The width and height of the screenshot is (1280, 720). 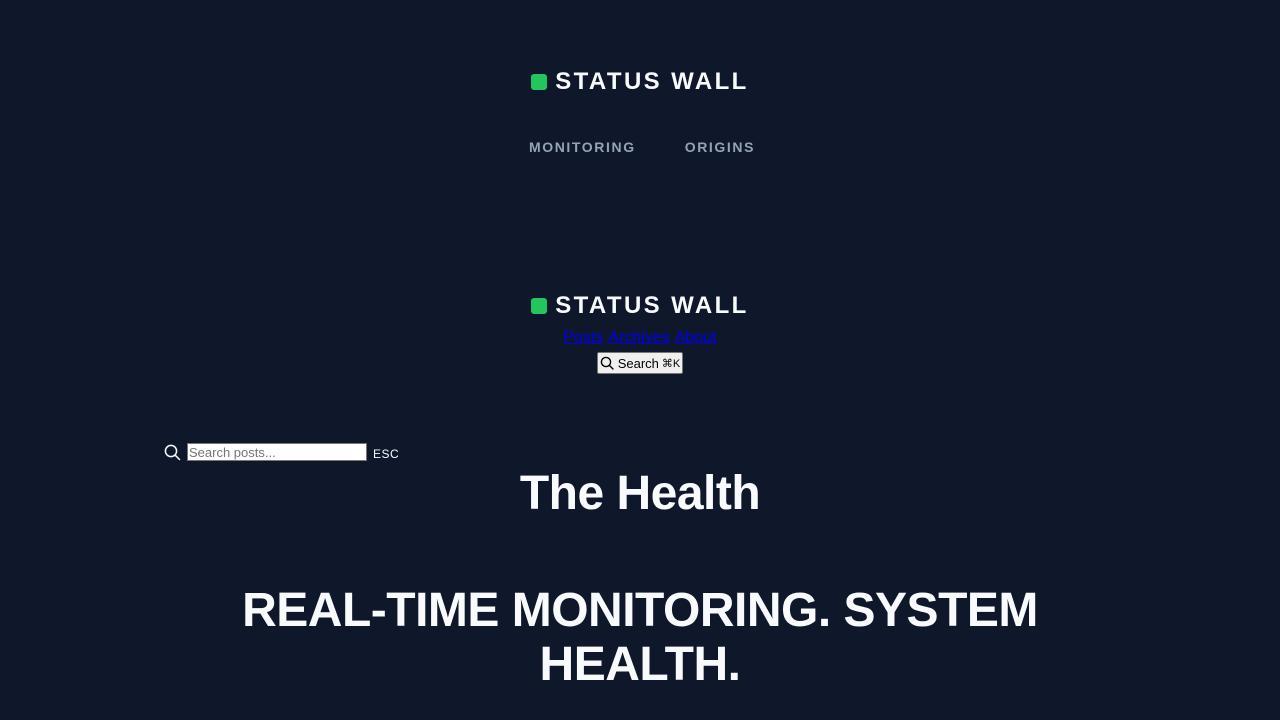 I want to click on search-bar: ESC, so click(x=281, y=452).